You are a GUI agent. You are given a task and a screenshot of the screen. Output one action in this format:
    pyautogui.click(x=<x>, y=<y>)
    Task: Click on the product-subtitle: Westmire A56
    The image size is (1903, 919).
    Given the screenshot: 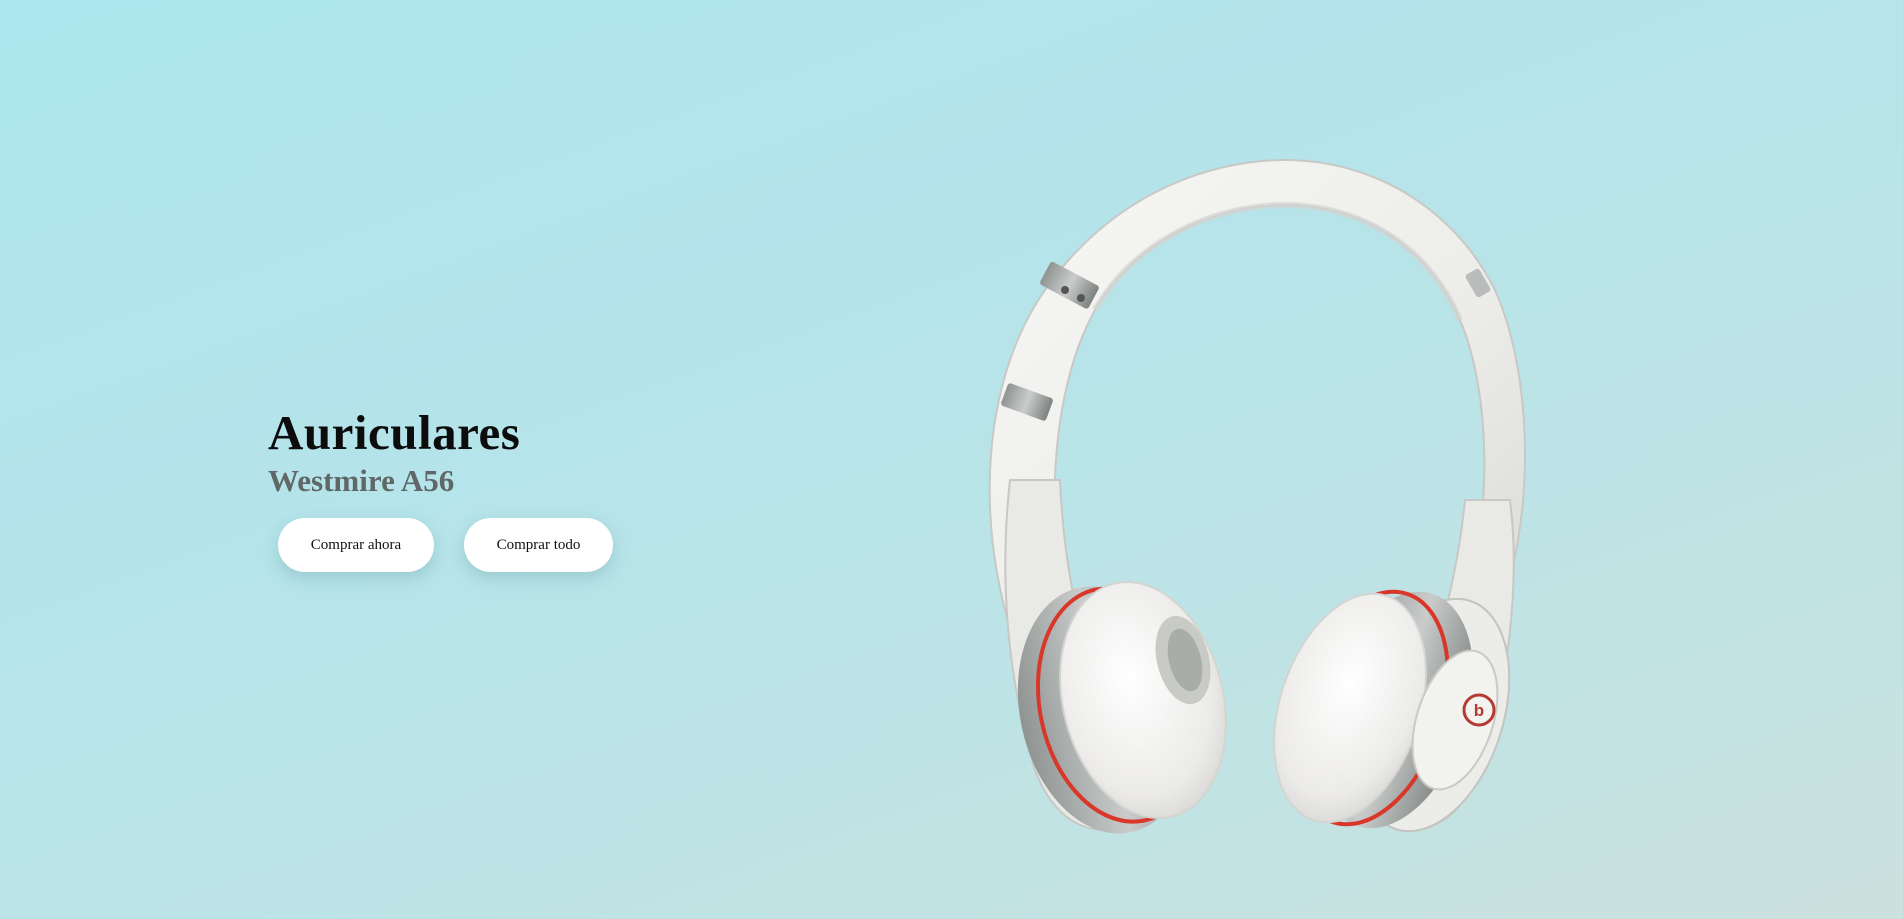 What is the action you would take?
    pyautogui.click(x=361, y=480)
    